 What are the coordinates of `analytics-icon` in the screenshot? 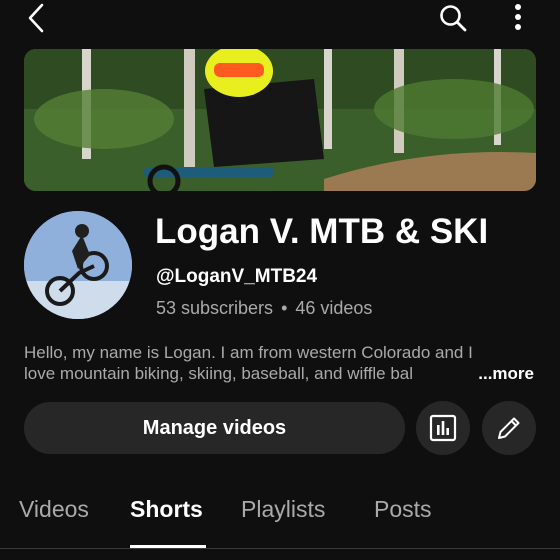 It's located at (443, 428).